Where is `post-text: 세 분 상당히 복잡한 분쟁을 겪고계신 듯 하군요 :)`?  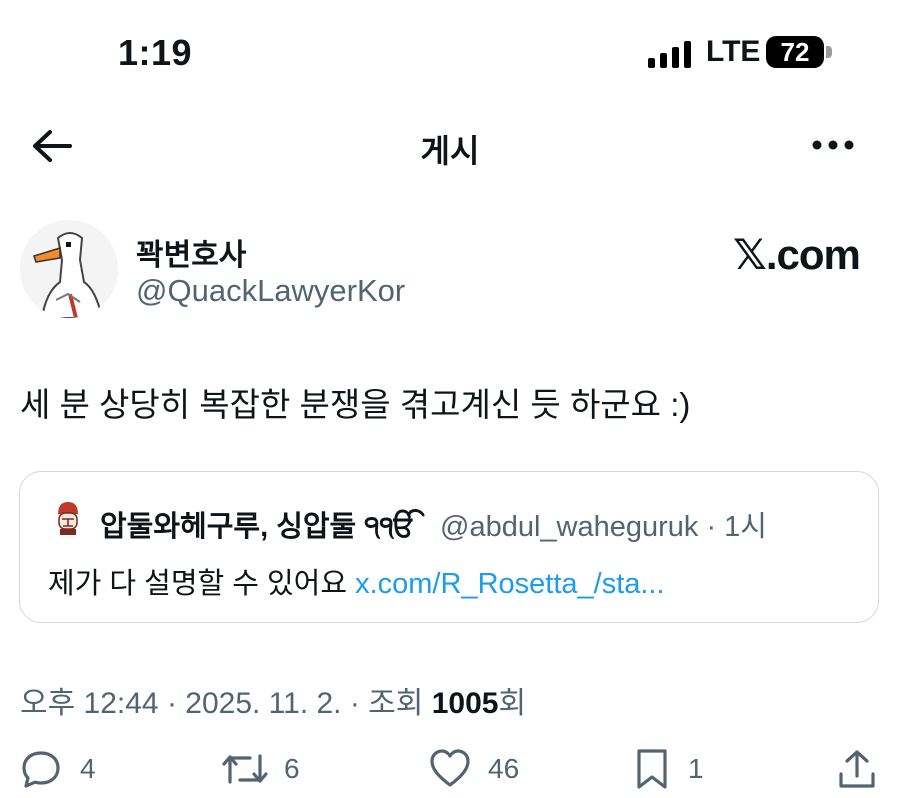 post-text: 세 분 상당히 복잡한 분쟁을 겪고계신 듯 하군요 :) is located at coordinates (355, 404).